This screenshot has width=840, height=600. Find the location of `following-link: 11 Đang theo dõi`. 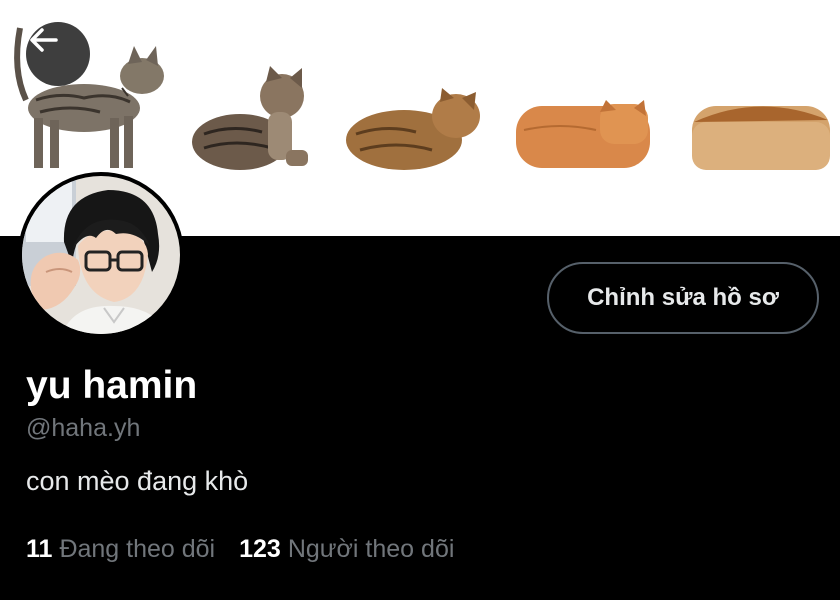

following-link: 11 Đang theo dõi is located at coordinates (120, 549).